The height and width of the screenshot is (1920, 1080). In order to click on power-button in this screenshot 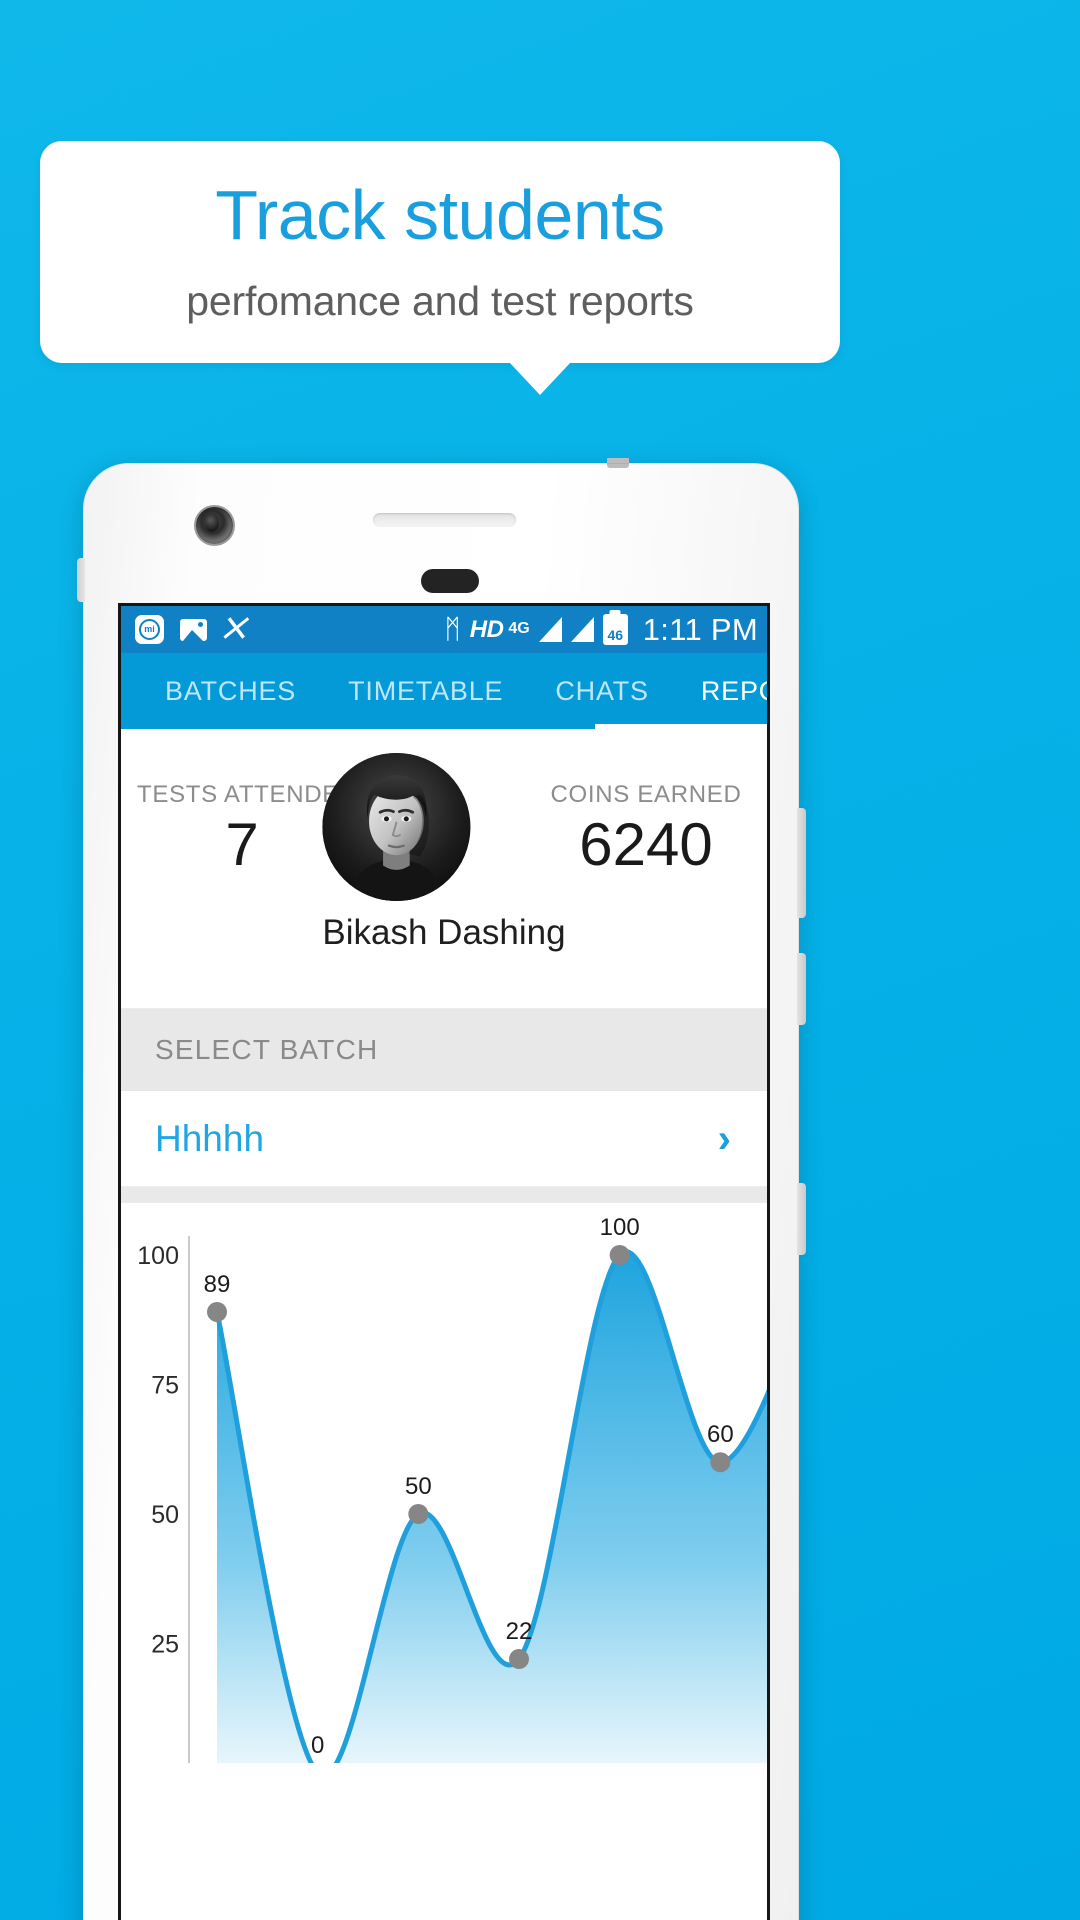, I will do `click(801, 989)`.